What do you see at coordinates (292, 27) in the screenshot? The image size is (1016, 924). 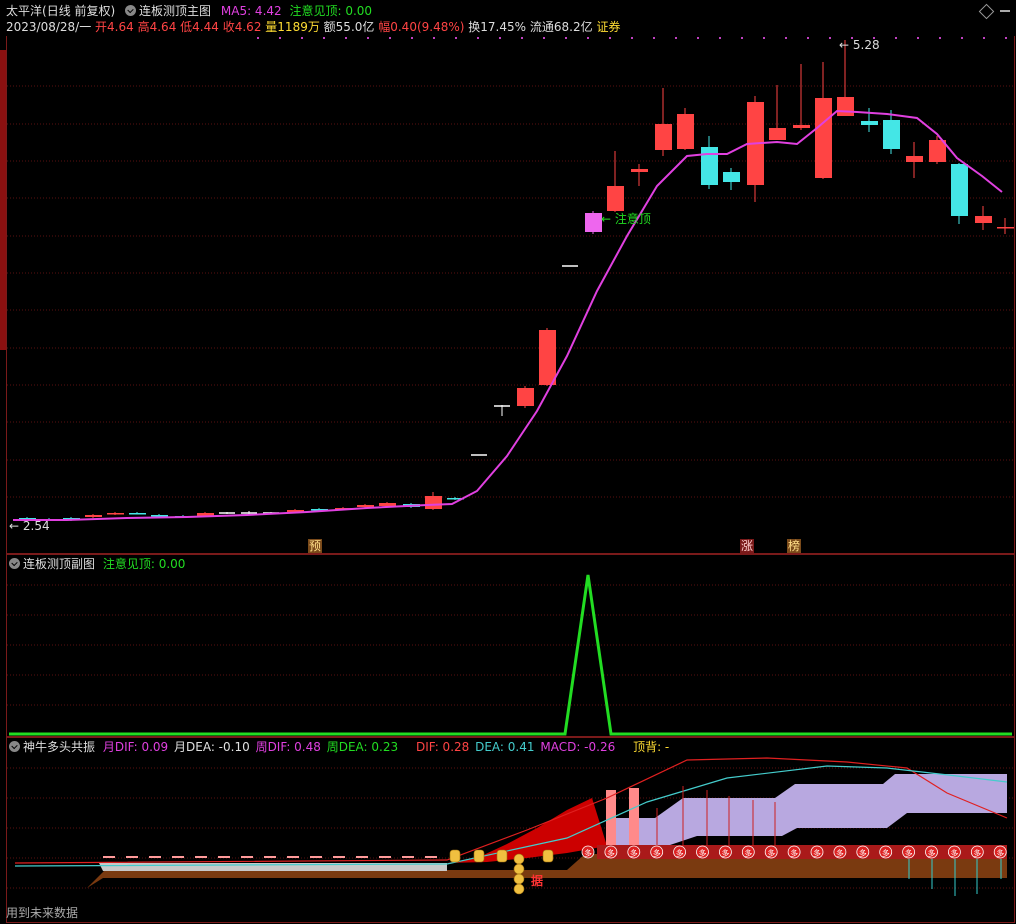 I see `volume-label: 量1189万` at bounding box center [292, 27].